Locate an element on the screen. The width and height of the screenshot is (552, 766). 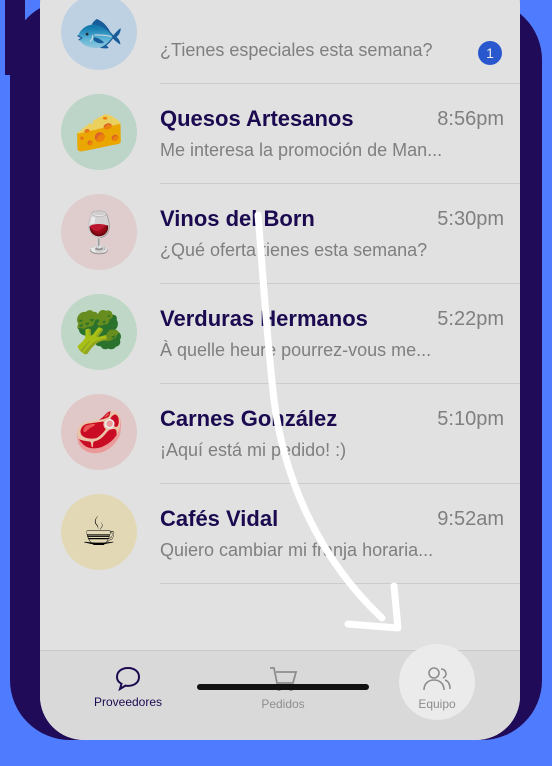
chat-row: 🐟 ¿Tienes especiales esta semana? 1 is located at coordinates (280, 42).